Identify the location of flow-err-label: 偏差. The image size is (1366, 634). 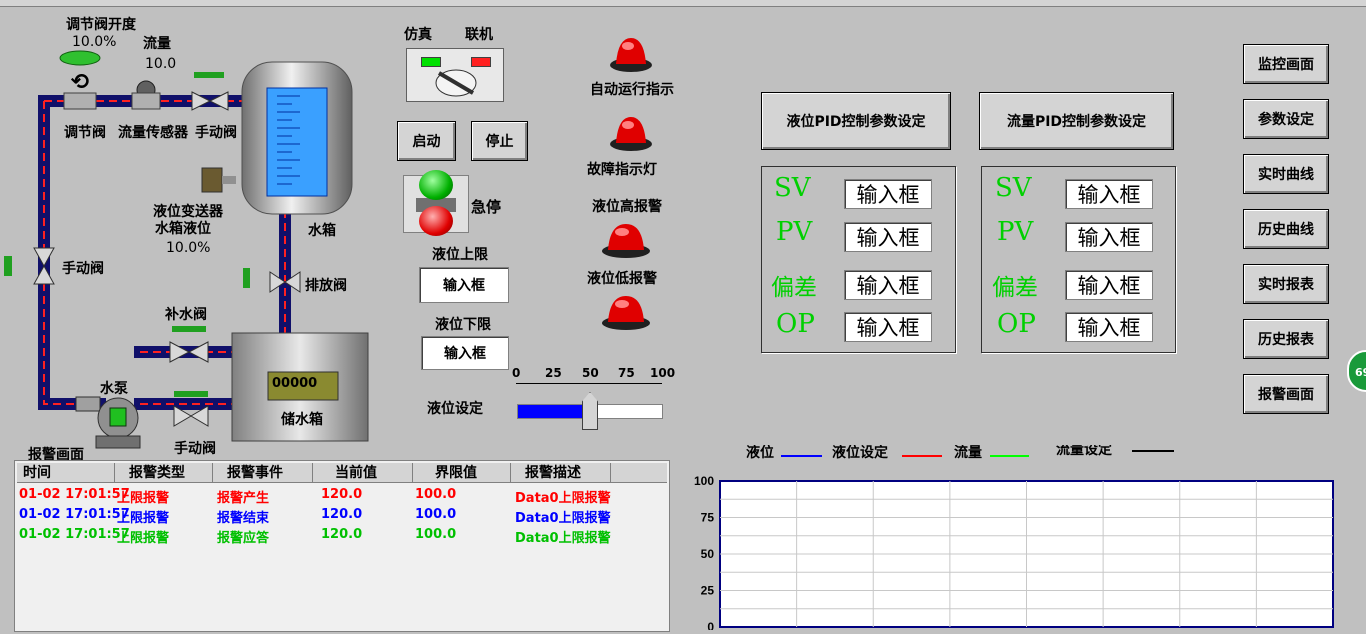
(1015, 288).